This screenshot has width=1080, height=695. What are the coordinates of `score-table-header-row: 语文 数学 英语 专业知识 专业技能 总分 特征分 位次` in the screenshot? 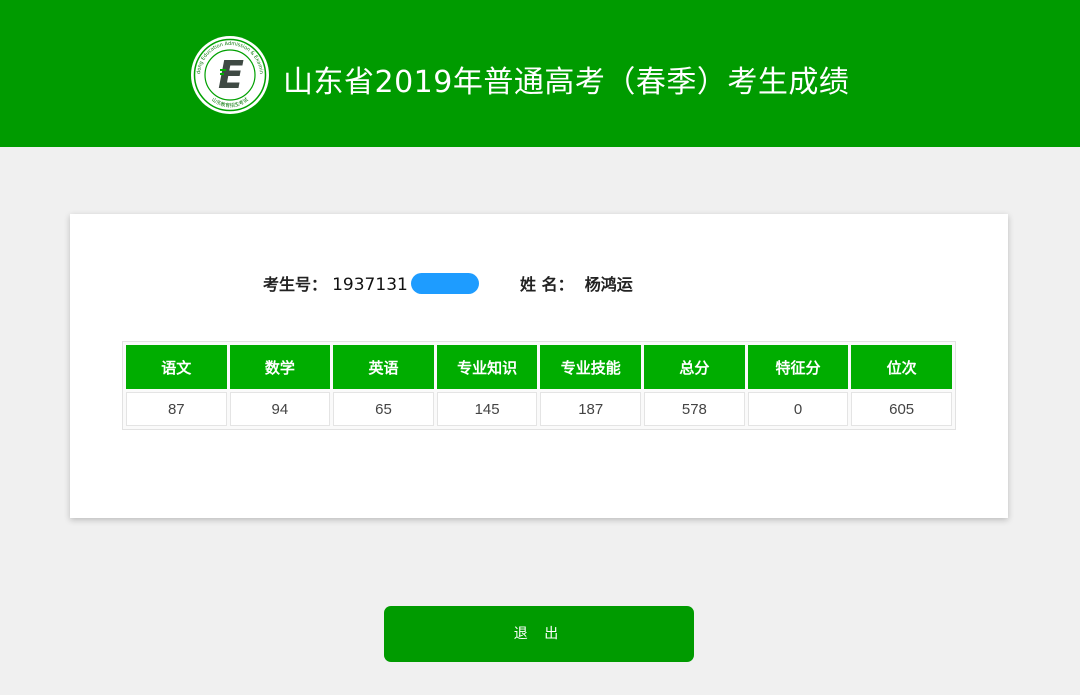 It's located at (539, 367).